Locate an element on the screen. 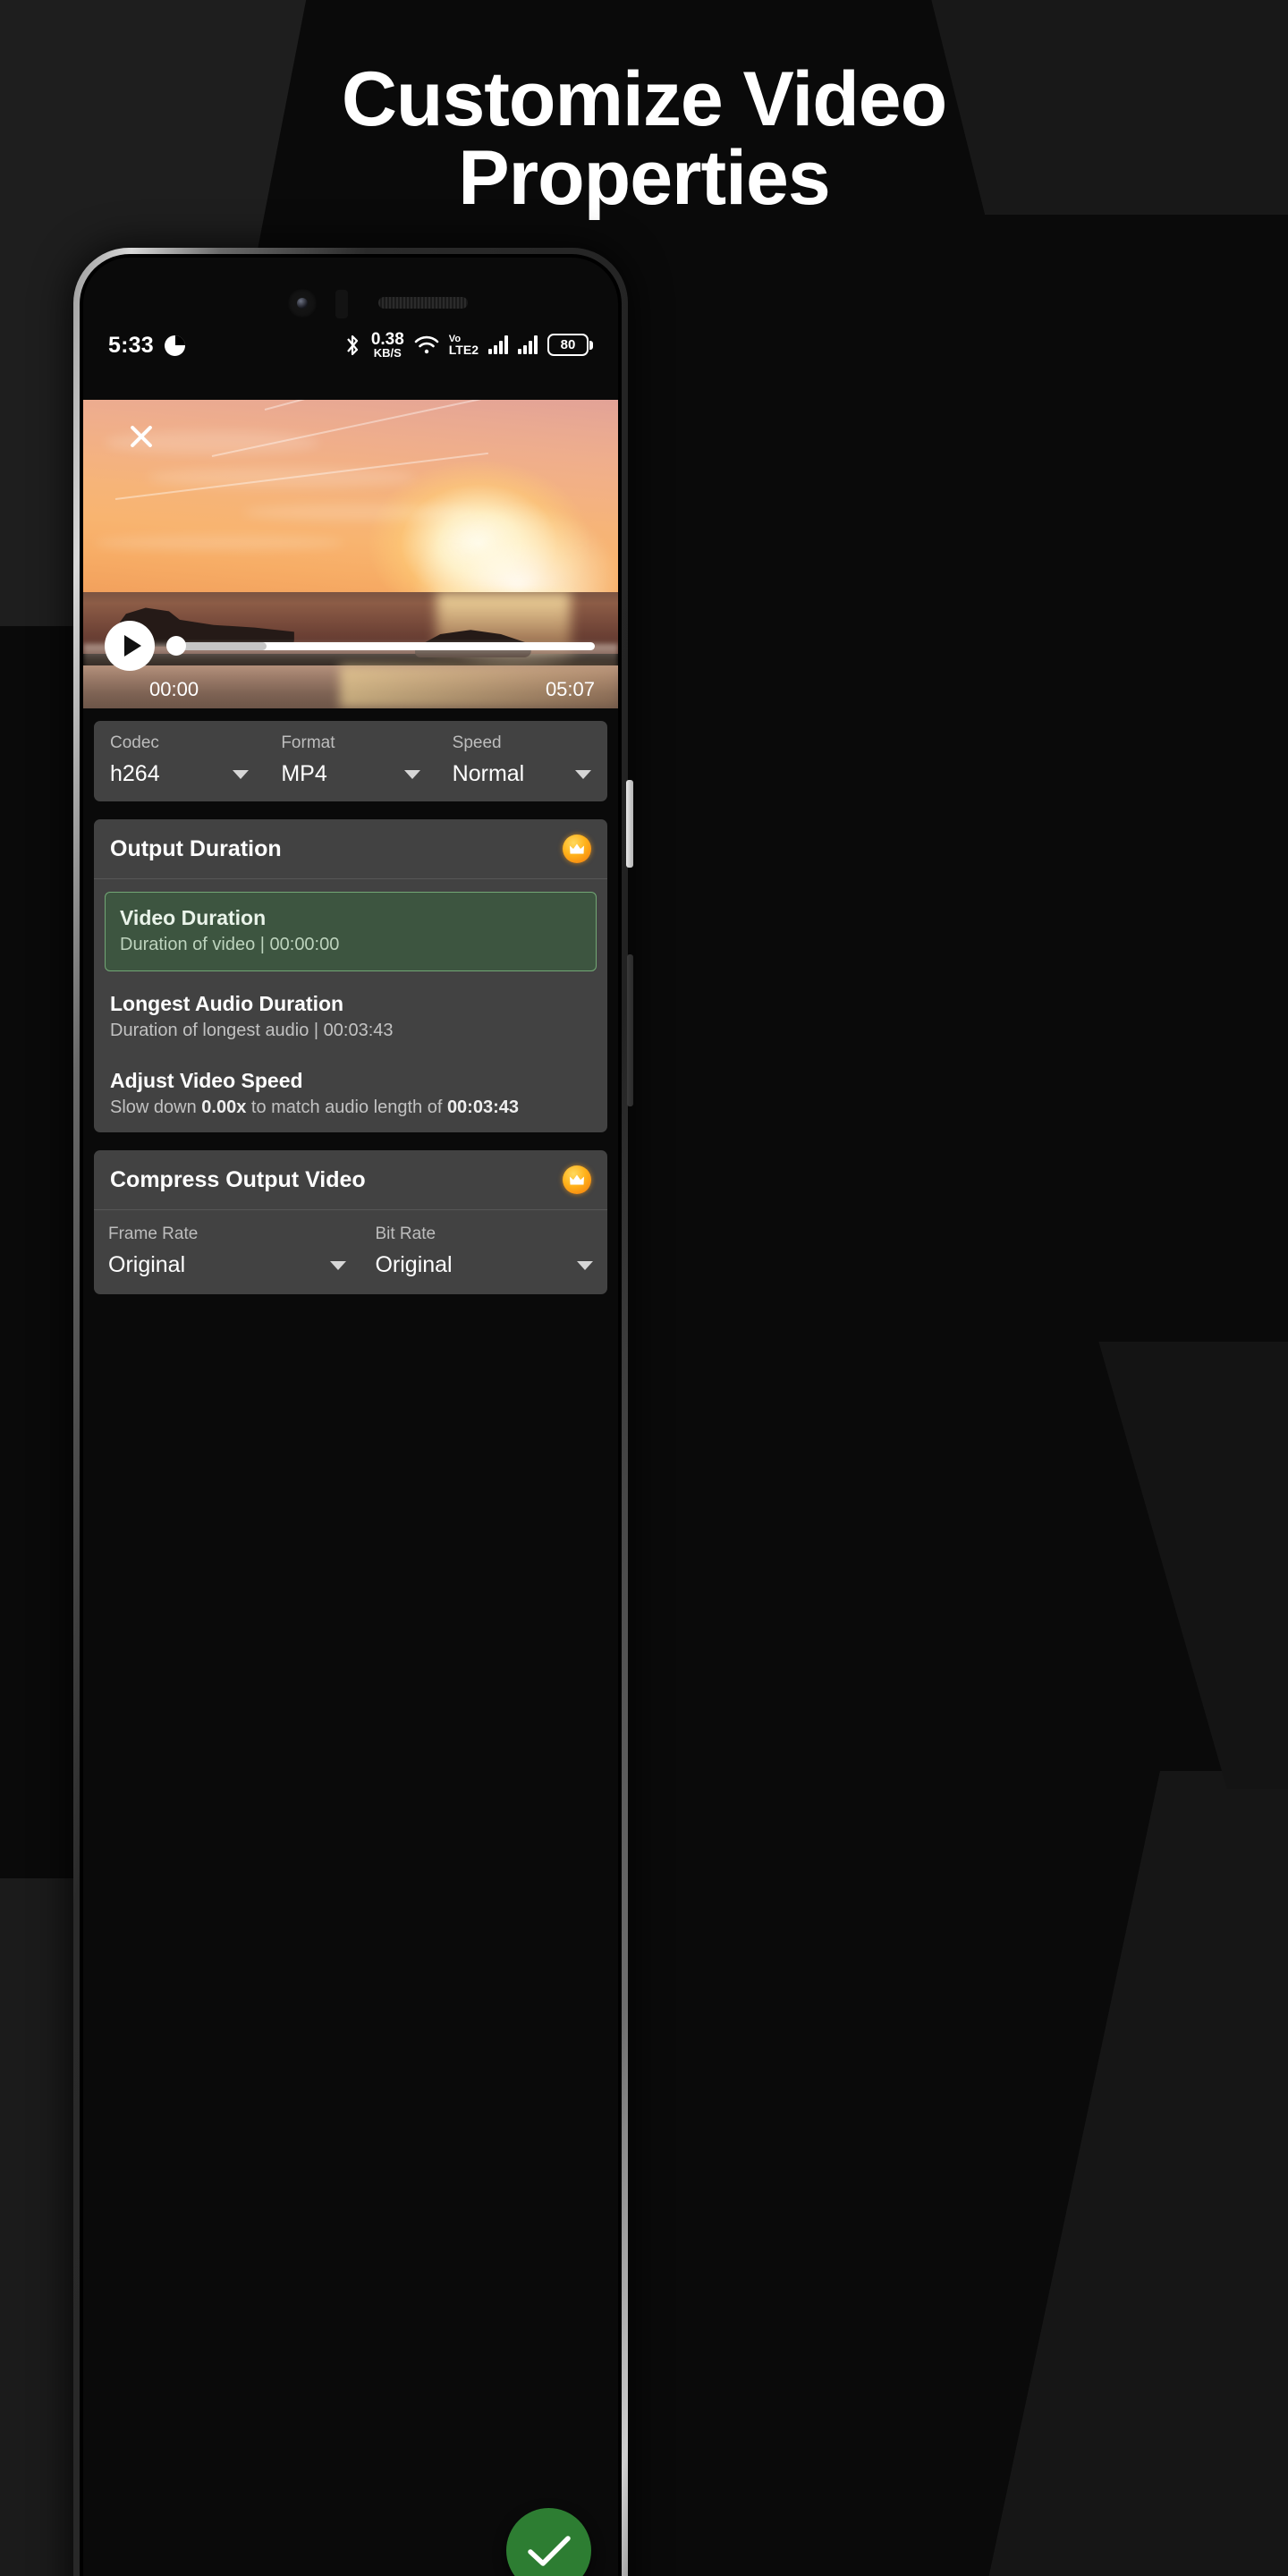 The image size is (1288, 2576). bit-rate-dropdown: Bit Rate Original is located at coordinates (483, 1251).